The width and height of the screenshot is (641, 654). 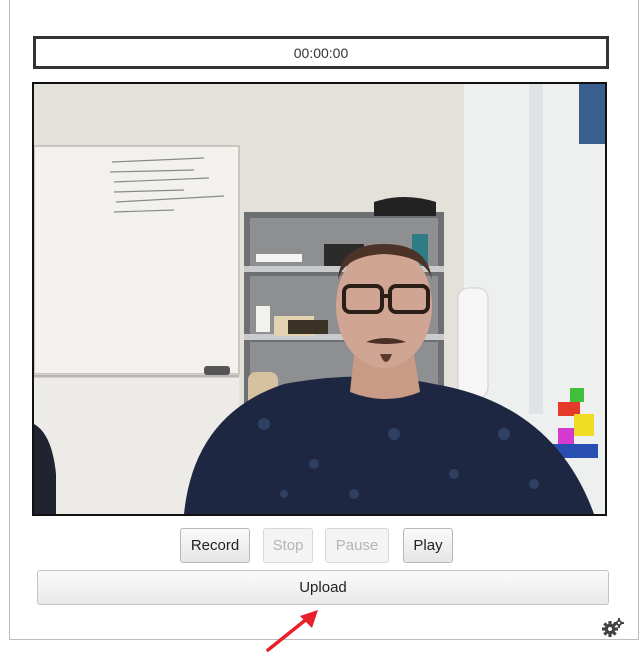 What do you see at coordinates (323, 587) in the screenshot?
I see `upload-button: Upload` at bounding box center [323, 587].